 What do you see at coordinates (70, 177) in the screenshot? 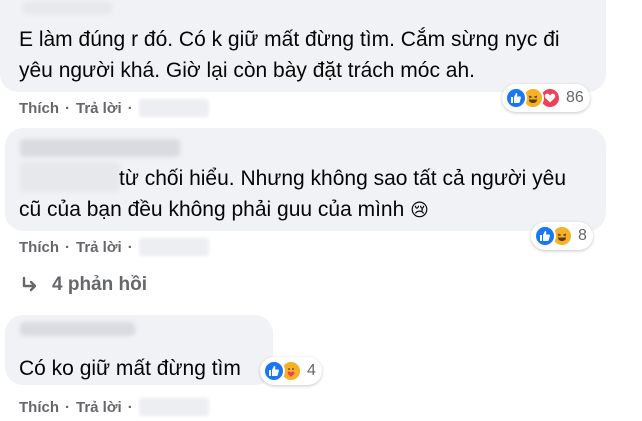
I see `commenter-text-blurred` at bounding box center [70, 177].